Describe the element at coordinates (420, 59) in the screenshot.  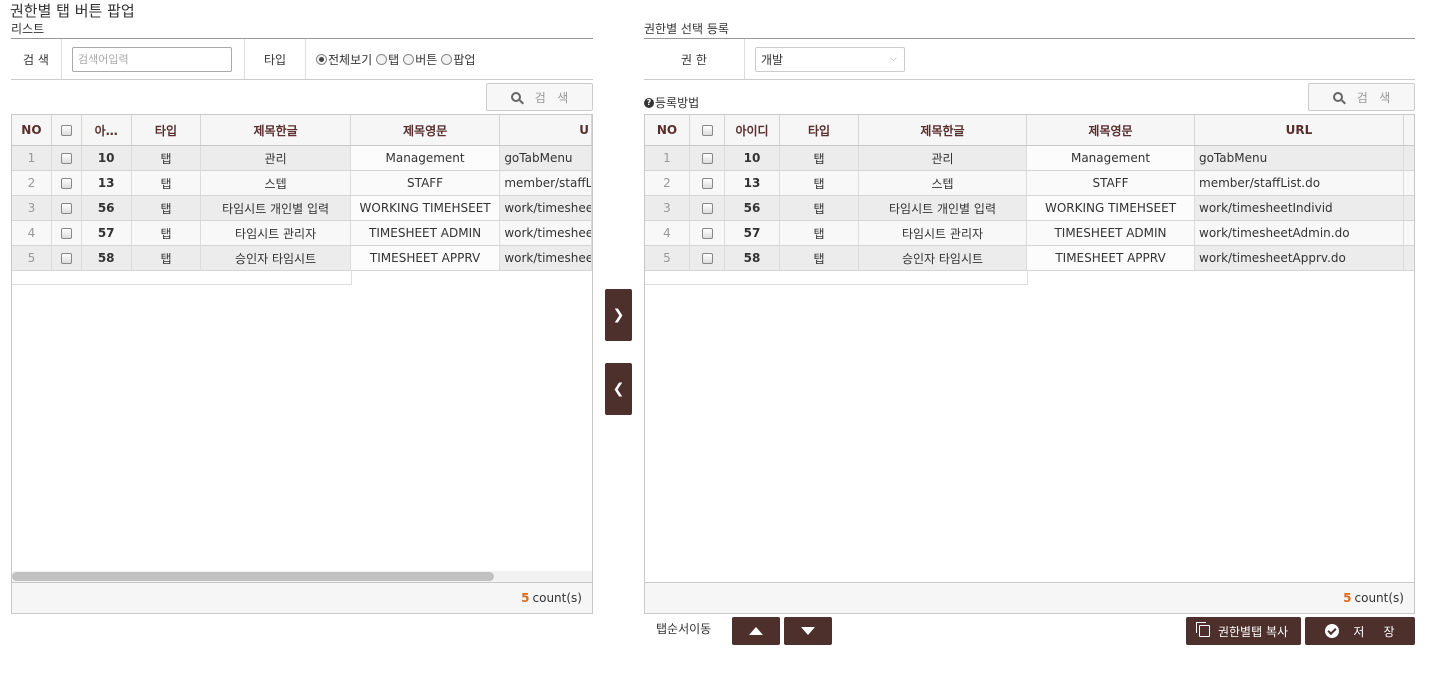
I see `radio-button: 버튼` at that location.